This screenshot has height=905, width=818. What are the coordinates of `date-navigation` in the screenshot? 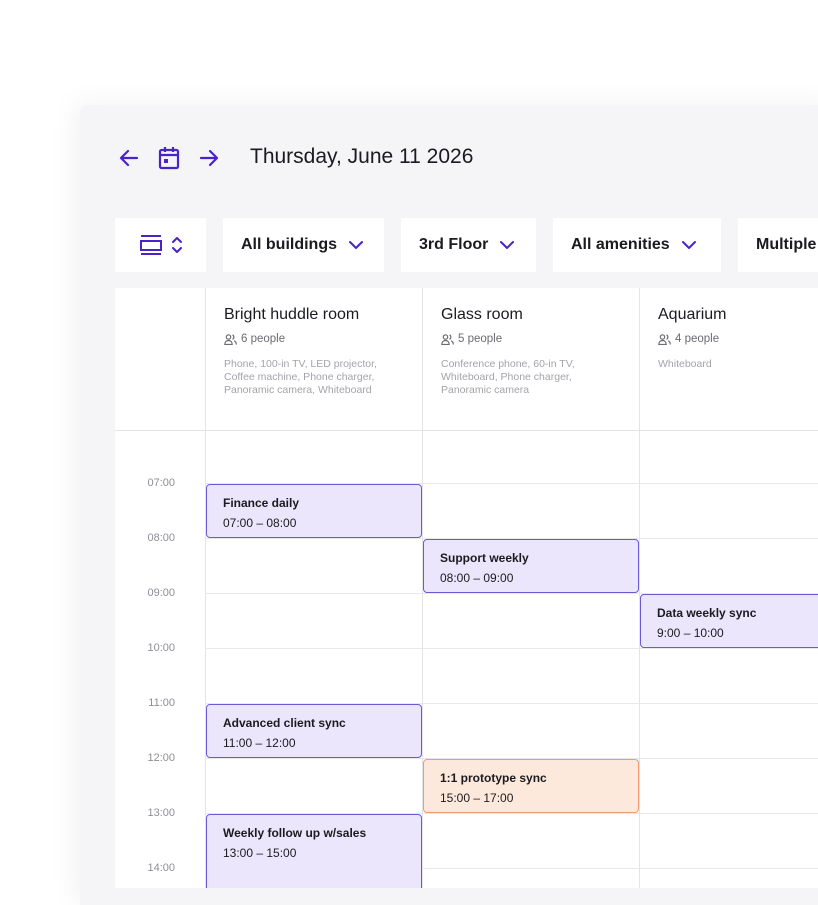 It's located at (169, 158).